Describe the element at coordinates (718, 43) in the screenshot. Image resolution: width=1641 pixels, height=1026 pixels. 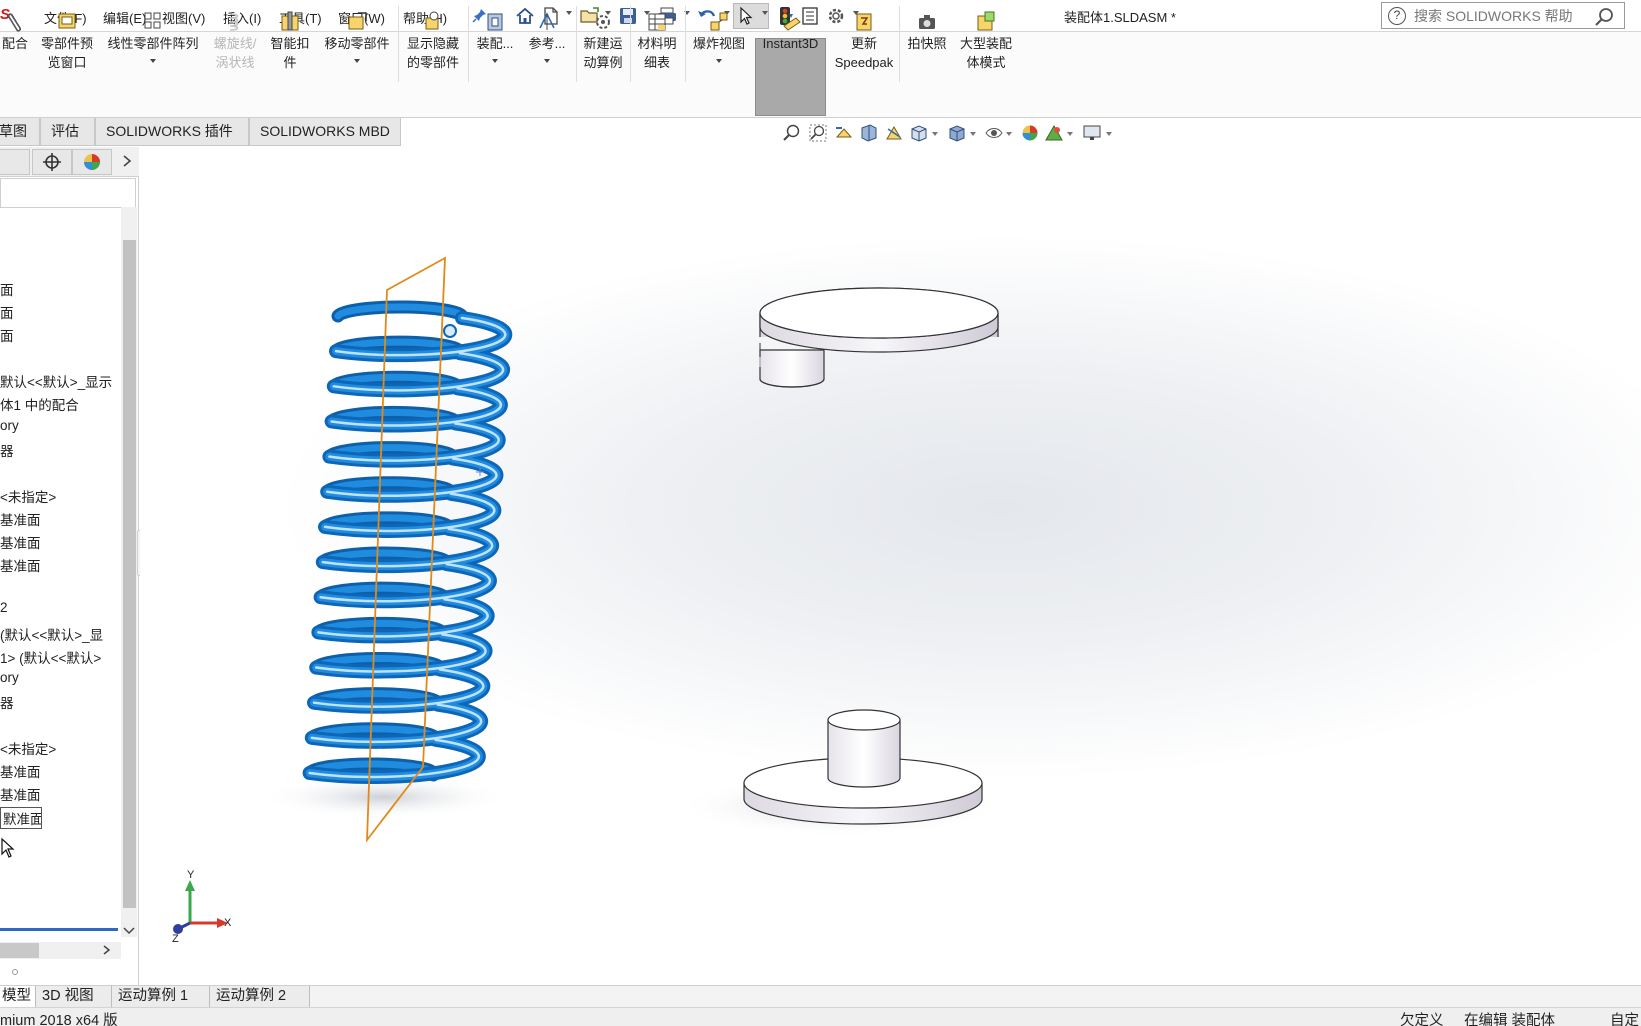
I see `exploded-view-label: 爆炸视图` at that location.